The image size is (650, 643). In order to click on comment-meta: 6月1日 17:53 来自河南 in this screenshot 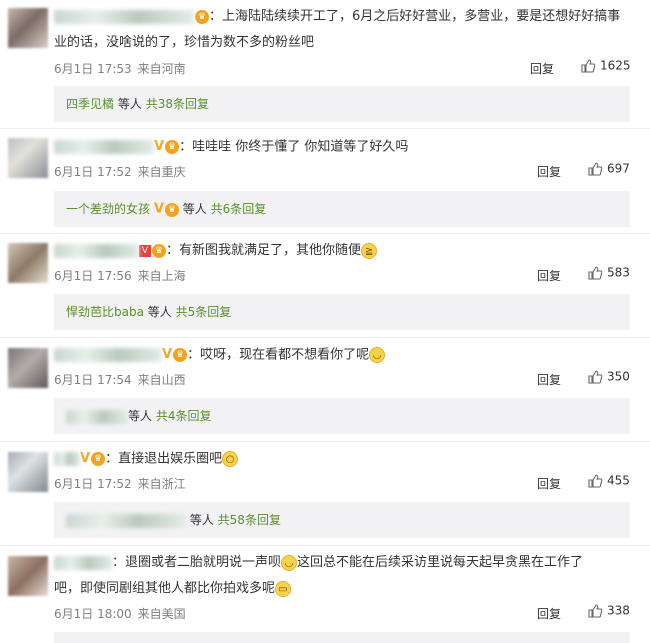, I will do `click(120, 68)`.